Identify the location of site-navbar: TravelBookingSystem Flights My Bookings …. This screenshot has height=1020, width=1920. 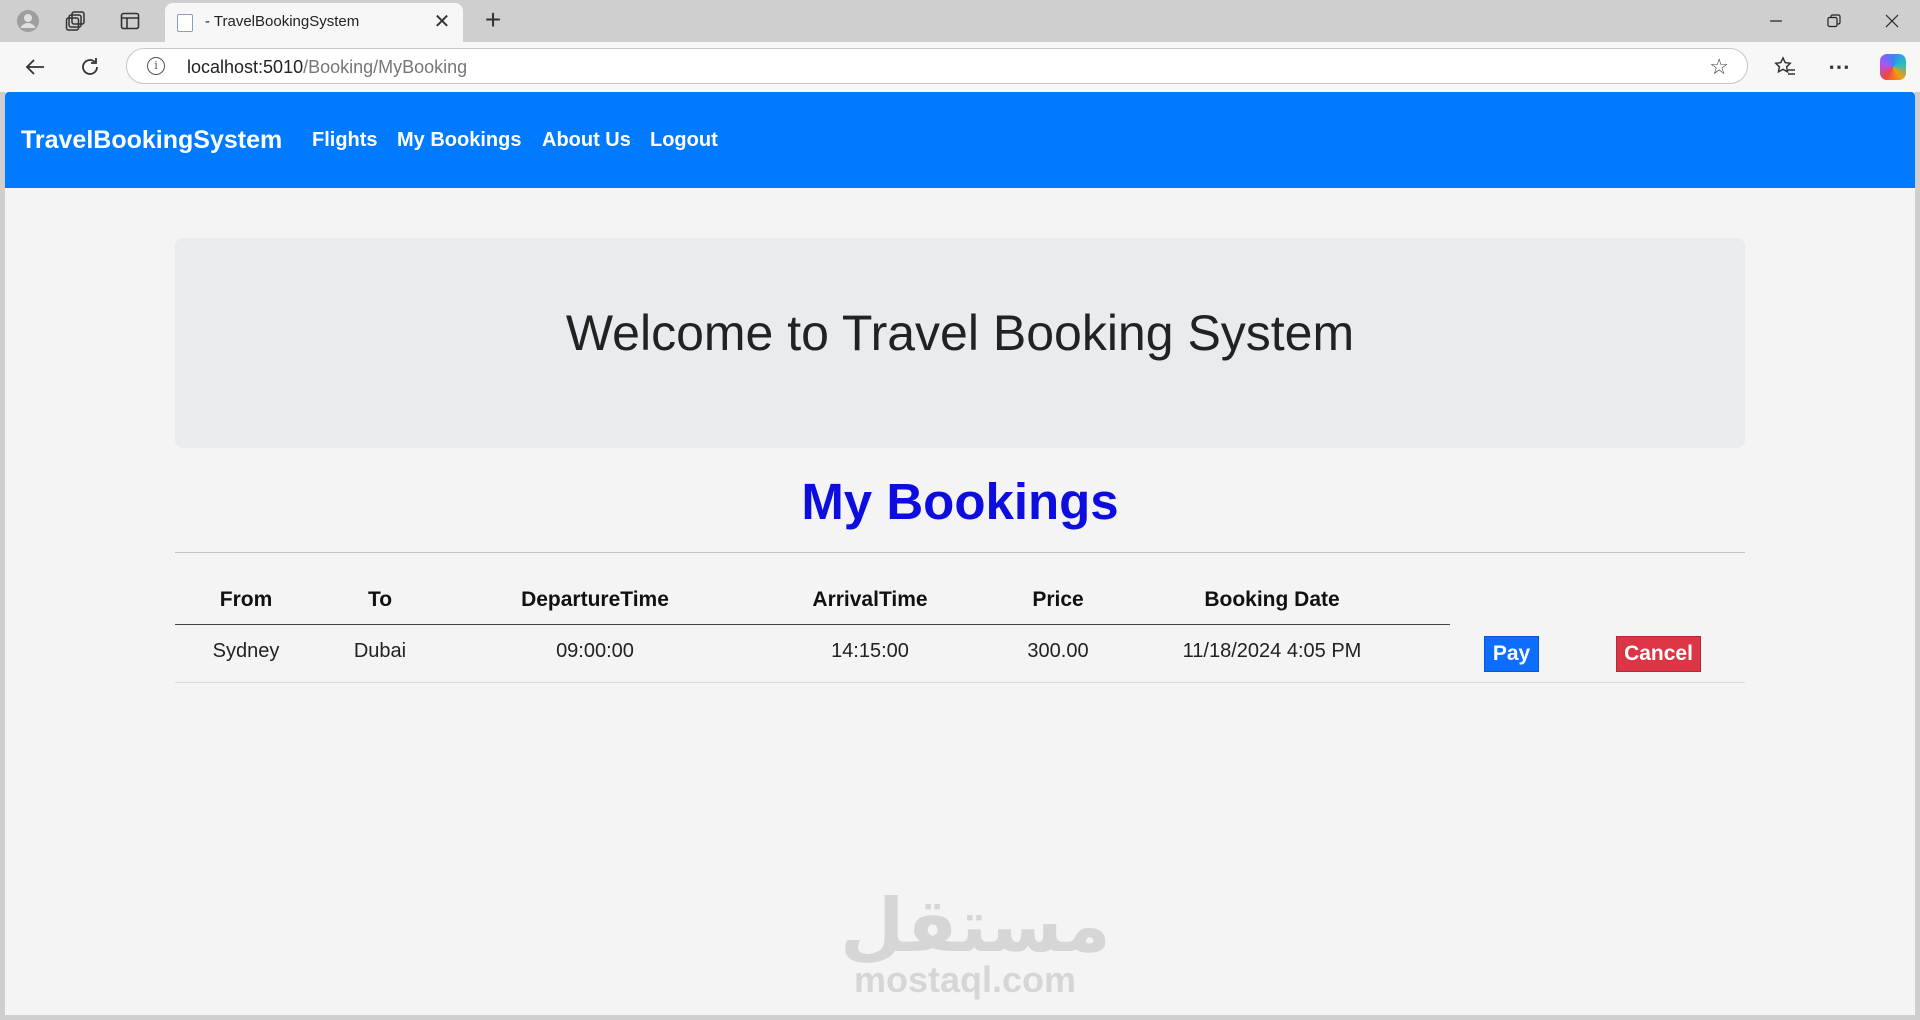
(960, 140).